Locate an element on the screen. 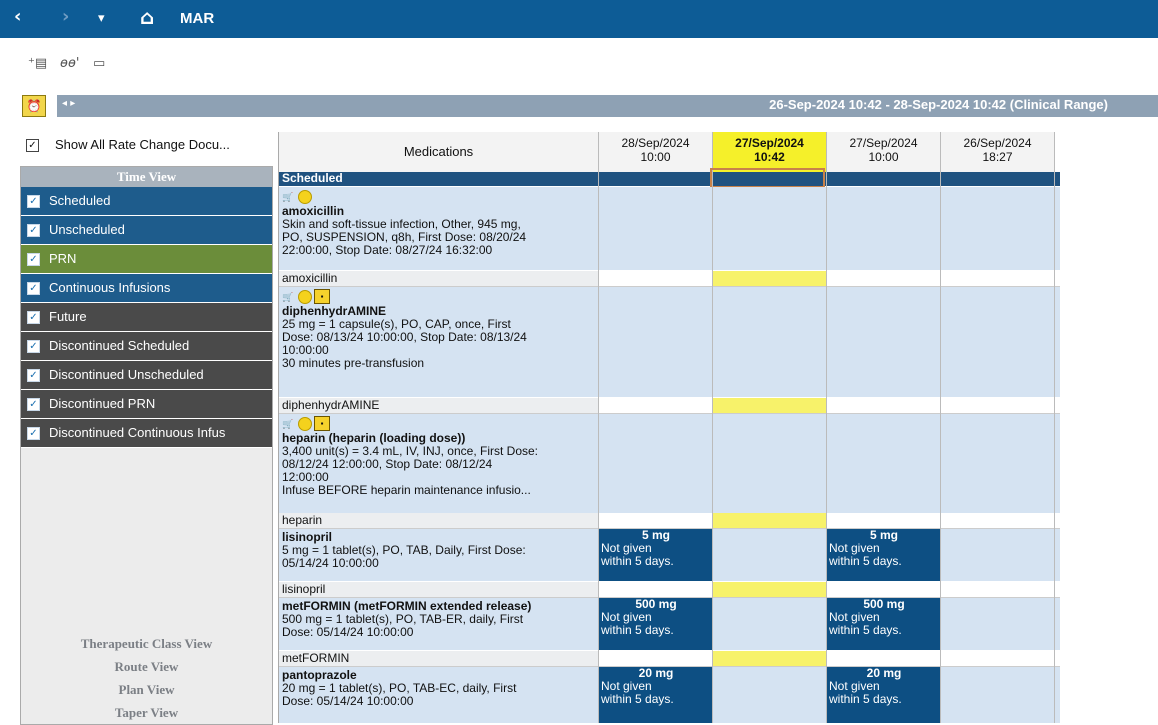 This screenshot has width=1158, height=725. column-header: 28/Sep/2024 10:00 is located at coordinates (656, 152).